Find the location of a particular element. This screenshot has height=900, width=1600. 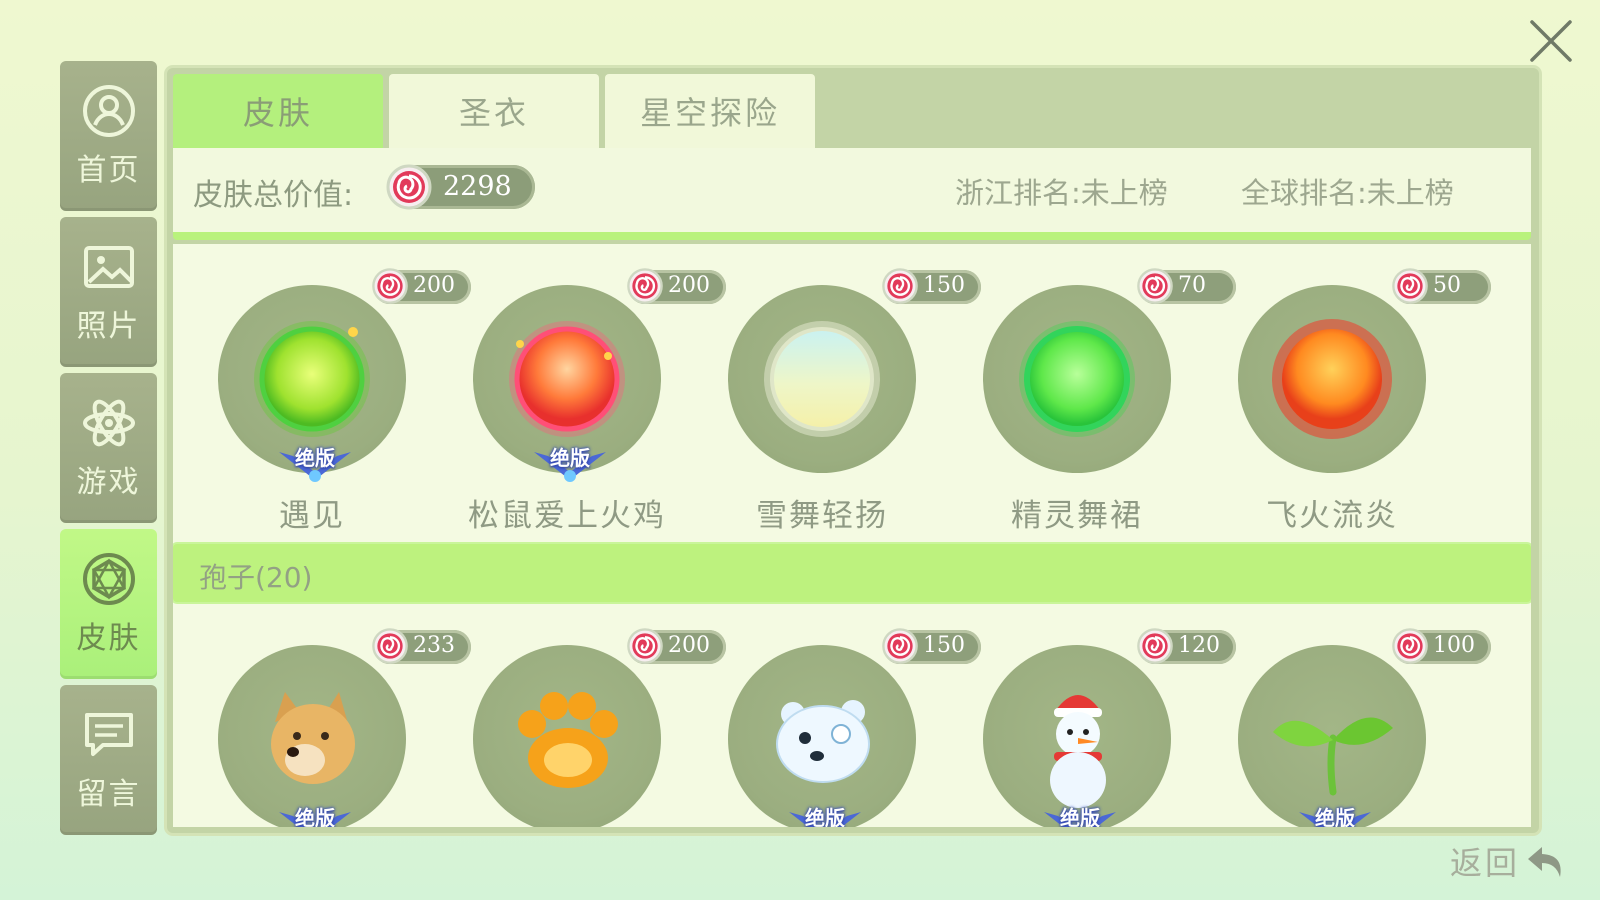

skin-name: 遇见 is located at coordinates (312, 516).